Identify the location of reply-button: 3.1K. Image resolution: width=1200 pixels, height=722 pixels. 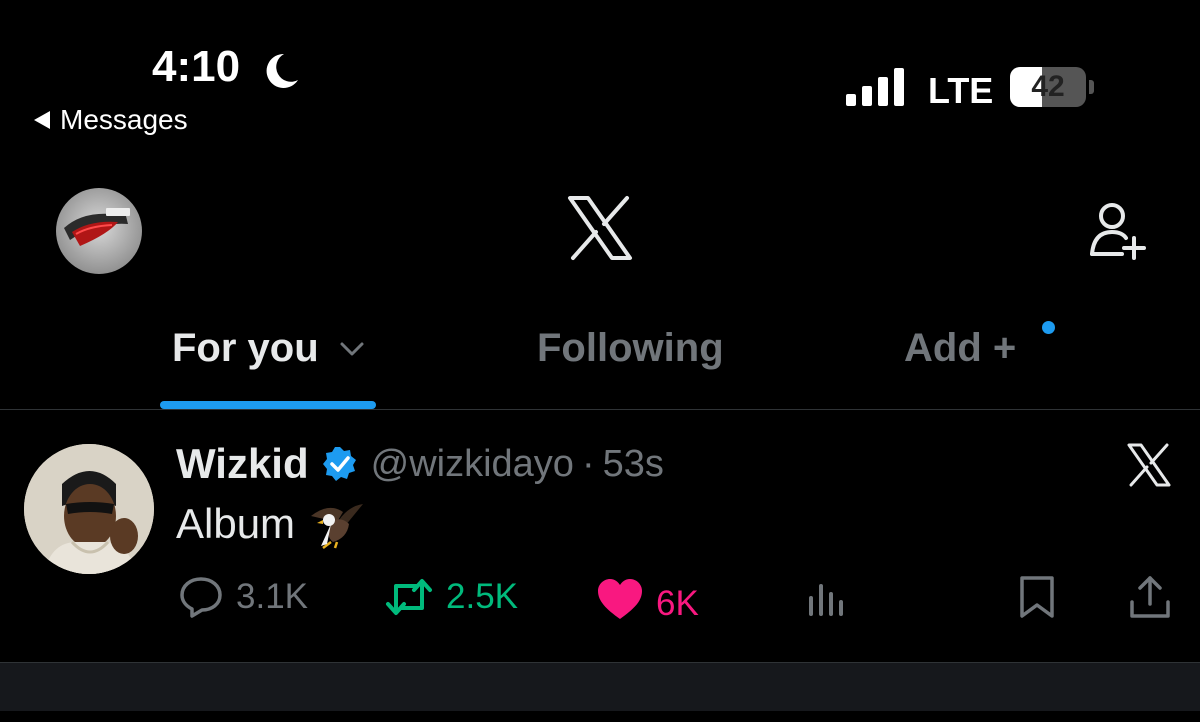
(243, 597).